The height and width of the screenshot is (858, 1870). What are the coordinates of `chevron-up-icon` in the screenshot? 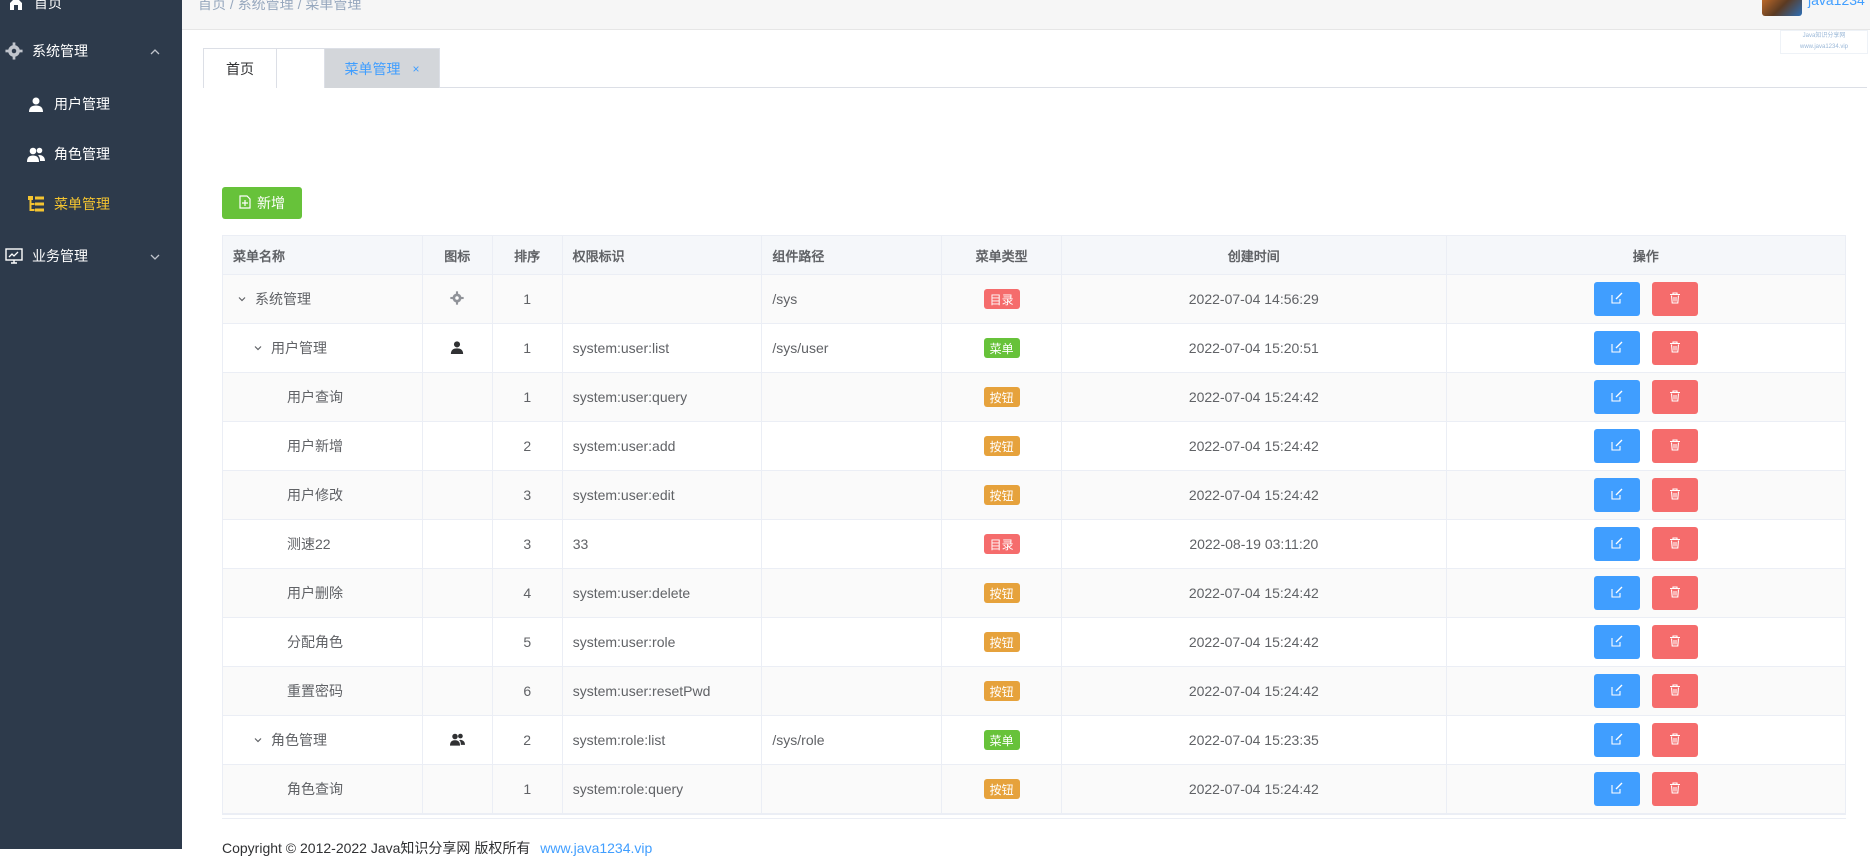 It's located at (155, 52).